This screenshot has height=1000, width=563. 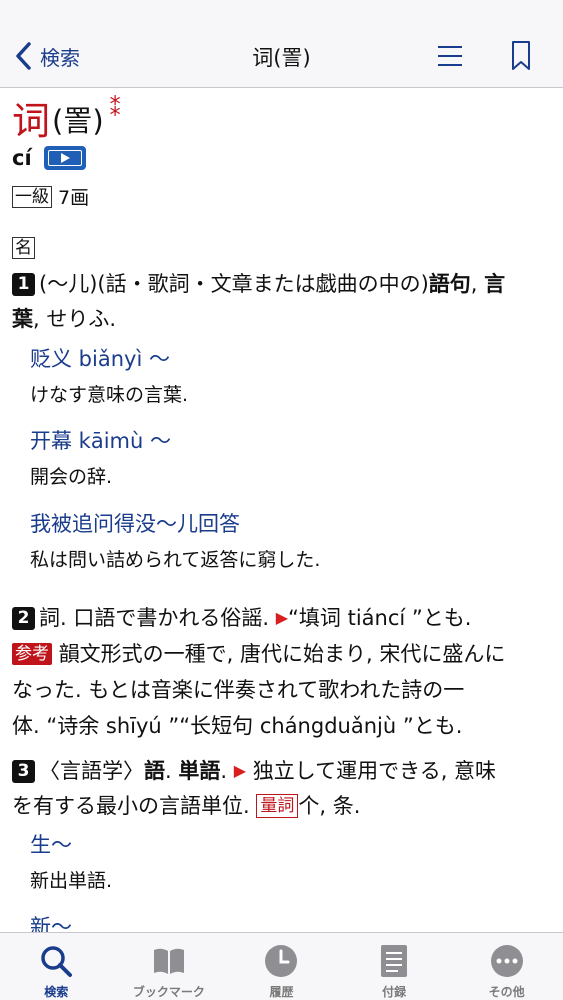 I want to click on tab-history: 履歴, so click(x=281, y=966).